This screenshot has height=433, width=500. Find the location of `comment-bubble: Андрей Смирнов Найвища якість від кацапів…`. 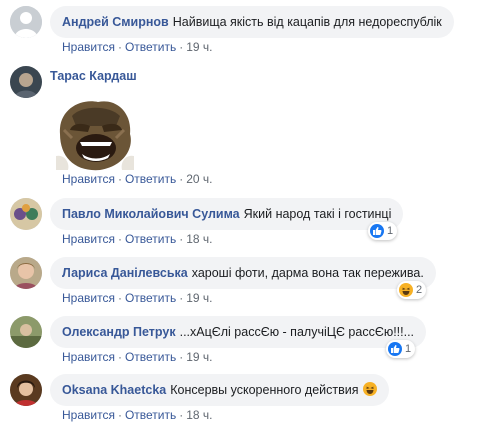

comment-bubble: Андрей Смирнов Найвища якість від кацапів… is located at coordinates (252, 22).